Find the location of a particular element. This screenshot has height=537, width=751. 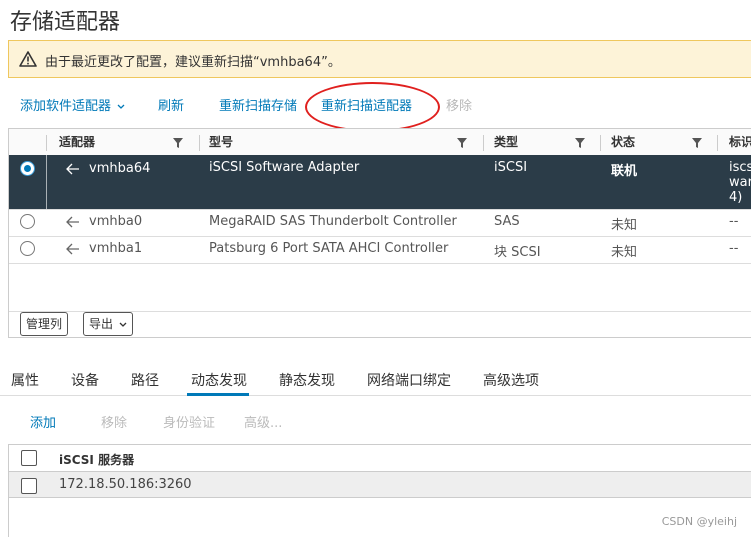

cell-type: SAS is located at coordinates (507, 221).